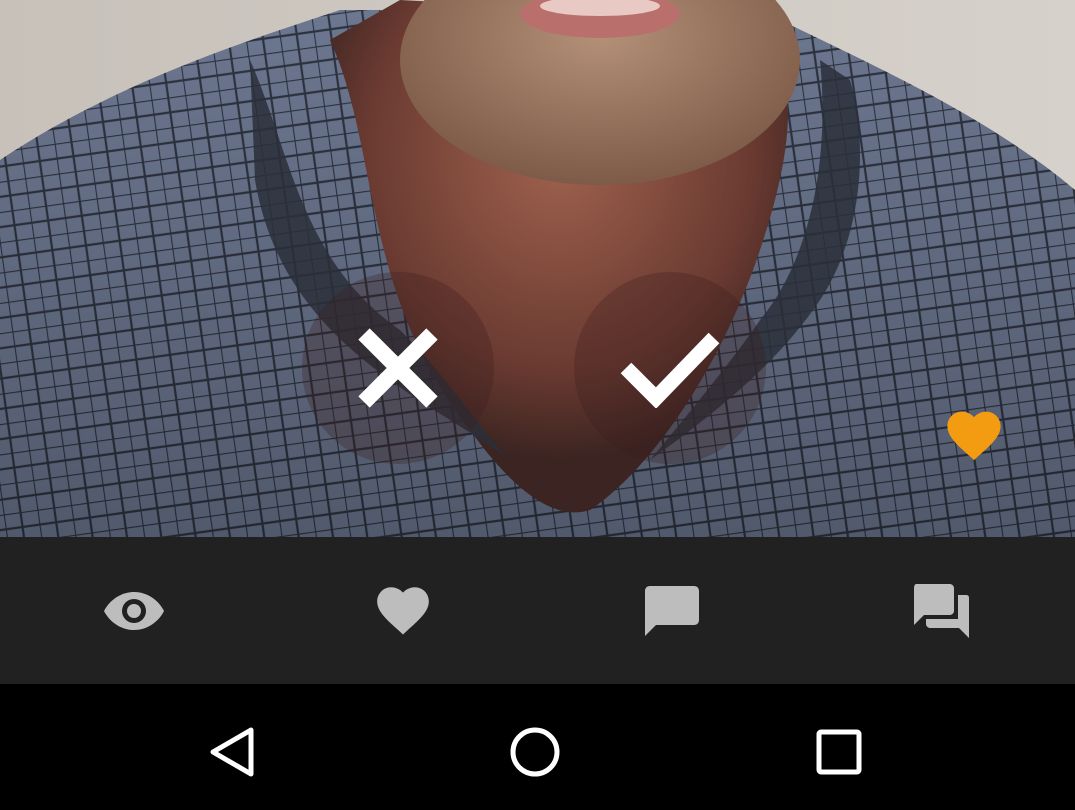 The height and width of the screenshot is (810, 1075). I want to click on home-circle-icon, so click(535, 752).